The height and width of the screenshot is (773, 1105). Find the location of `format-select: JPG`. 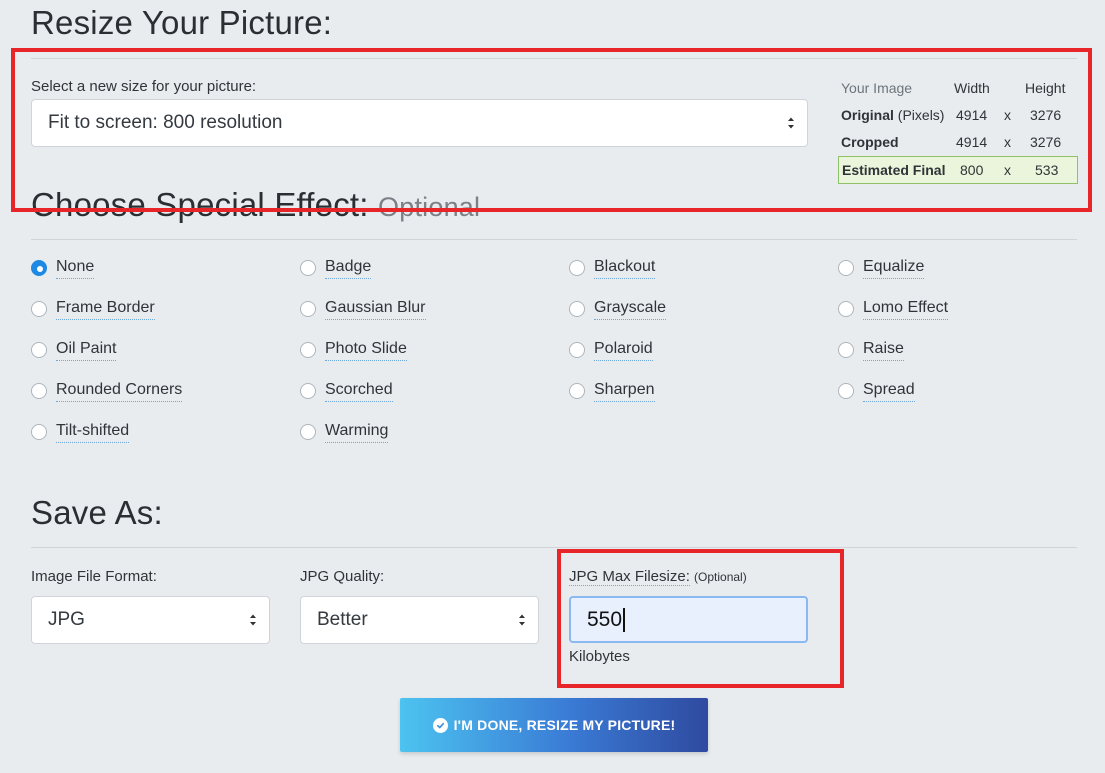

format-select: JPG is located at coordinates (150, 620).